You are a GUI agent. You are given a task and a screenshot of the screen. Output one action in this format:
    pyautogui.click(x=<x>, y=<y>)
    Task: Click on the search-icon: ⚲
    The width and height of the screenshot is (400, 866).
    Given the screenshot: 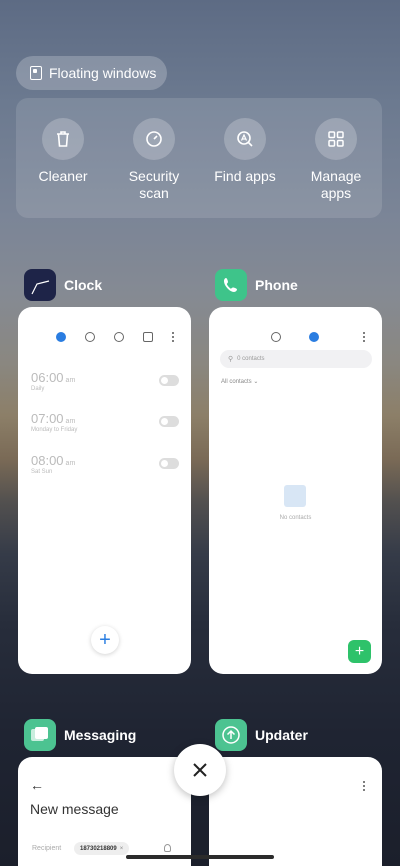 What is the action you would take?
    pyautogui.click(x=231, y=359)
    